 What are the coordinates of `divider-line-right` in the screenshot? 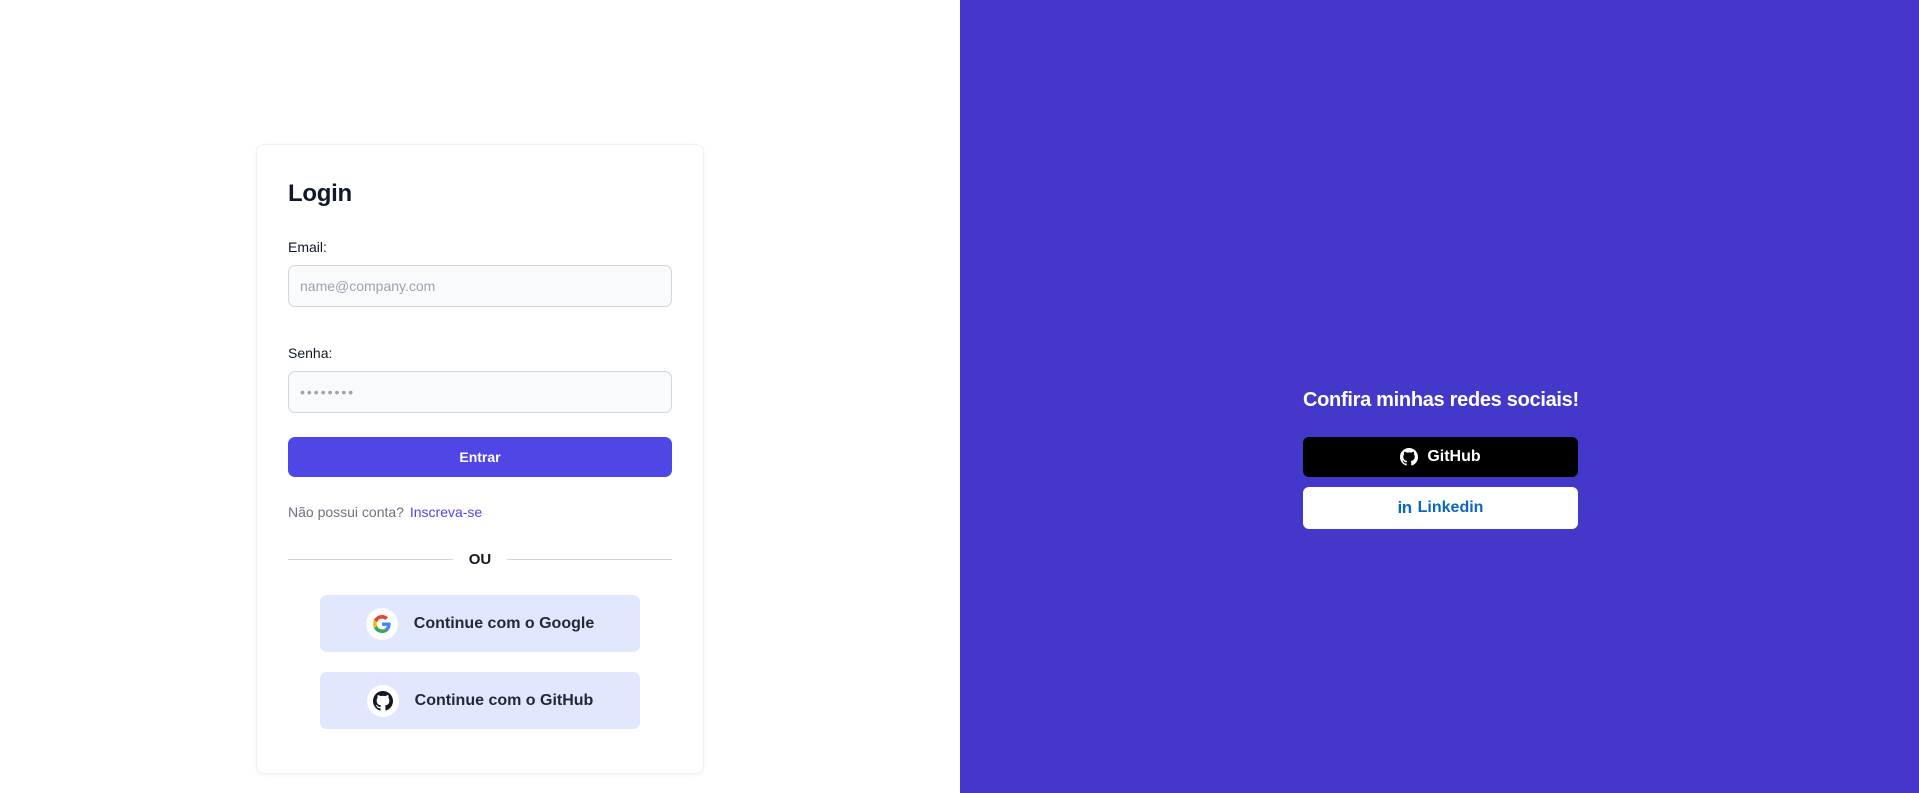 It's located at (589, 559).